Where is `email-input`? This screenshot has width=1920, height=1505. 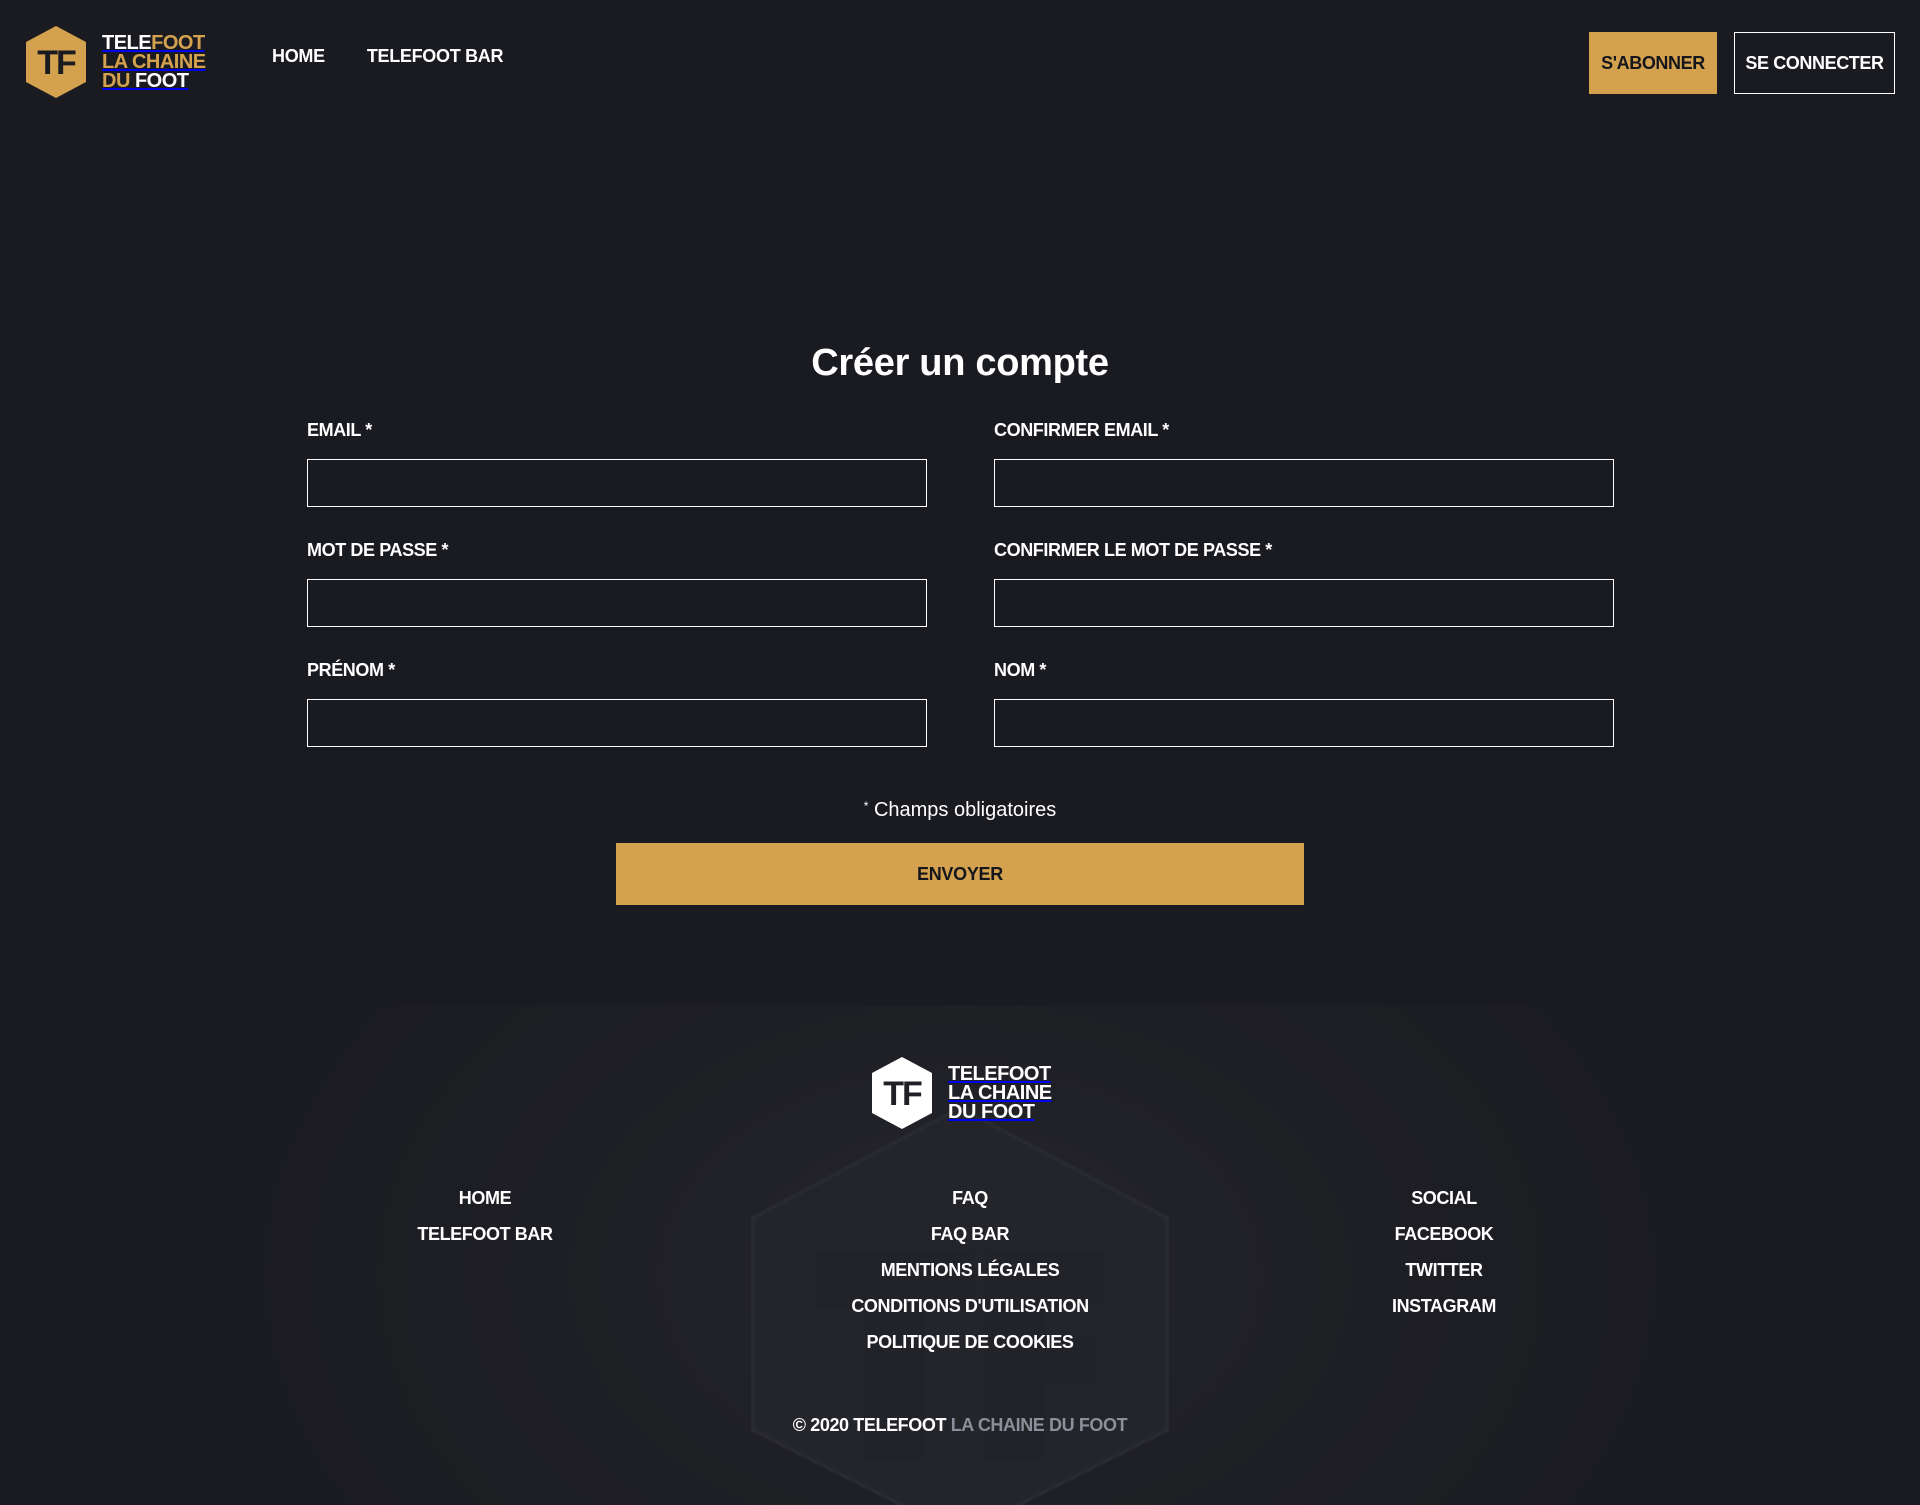
email-input is located at coordinates (617, 483).